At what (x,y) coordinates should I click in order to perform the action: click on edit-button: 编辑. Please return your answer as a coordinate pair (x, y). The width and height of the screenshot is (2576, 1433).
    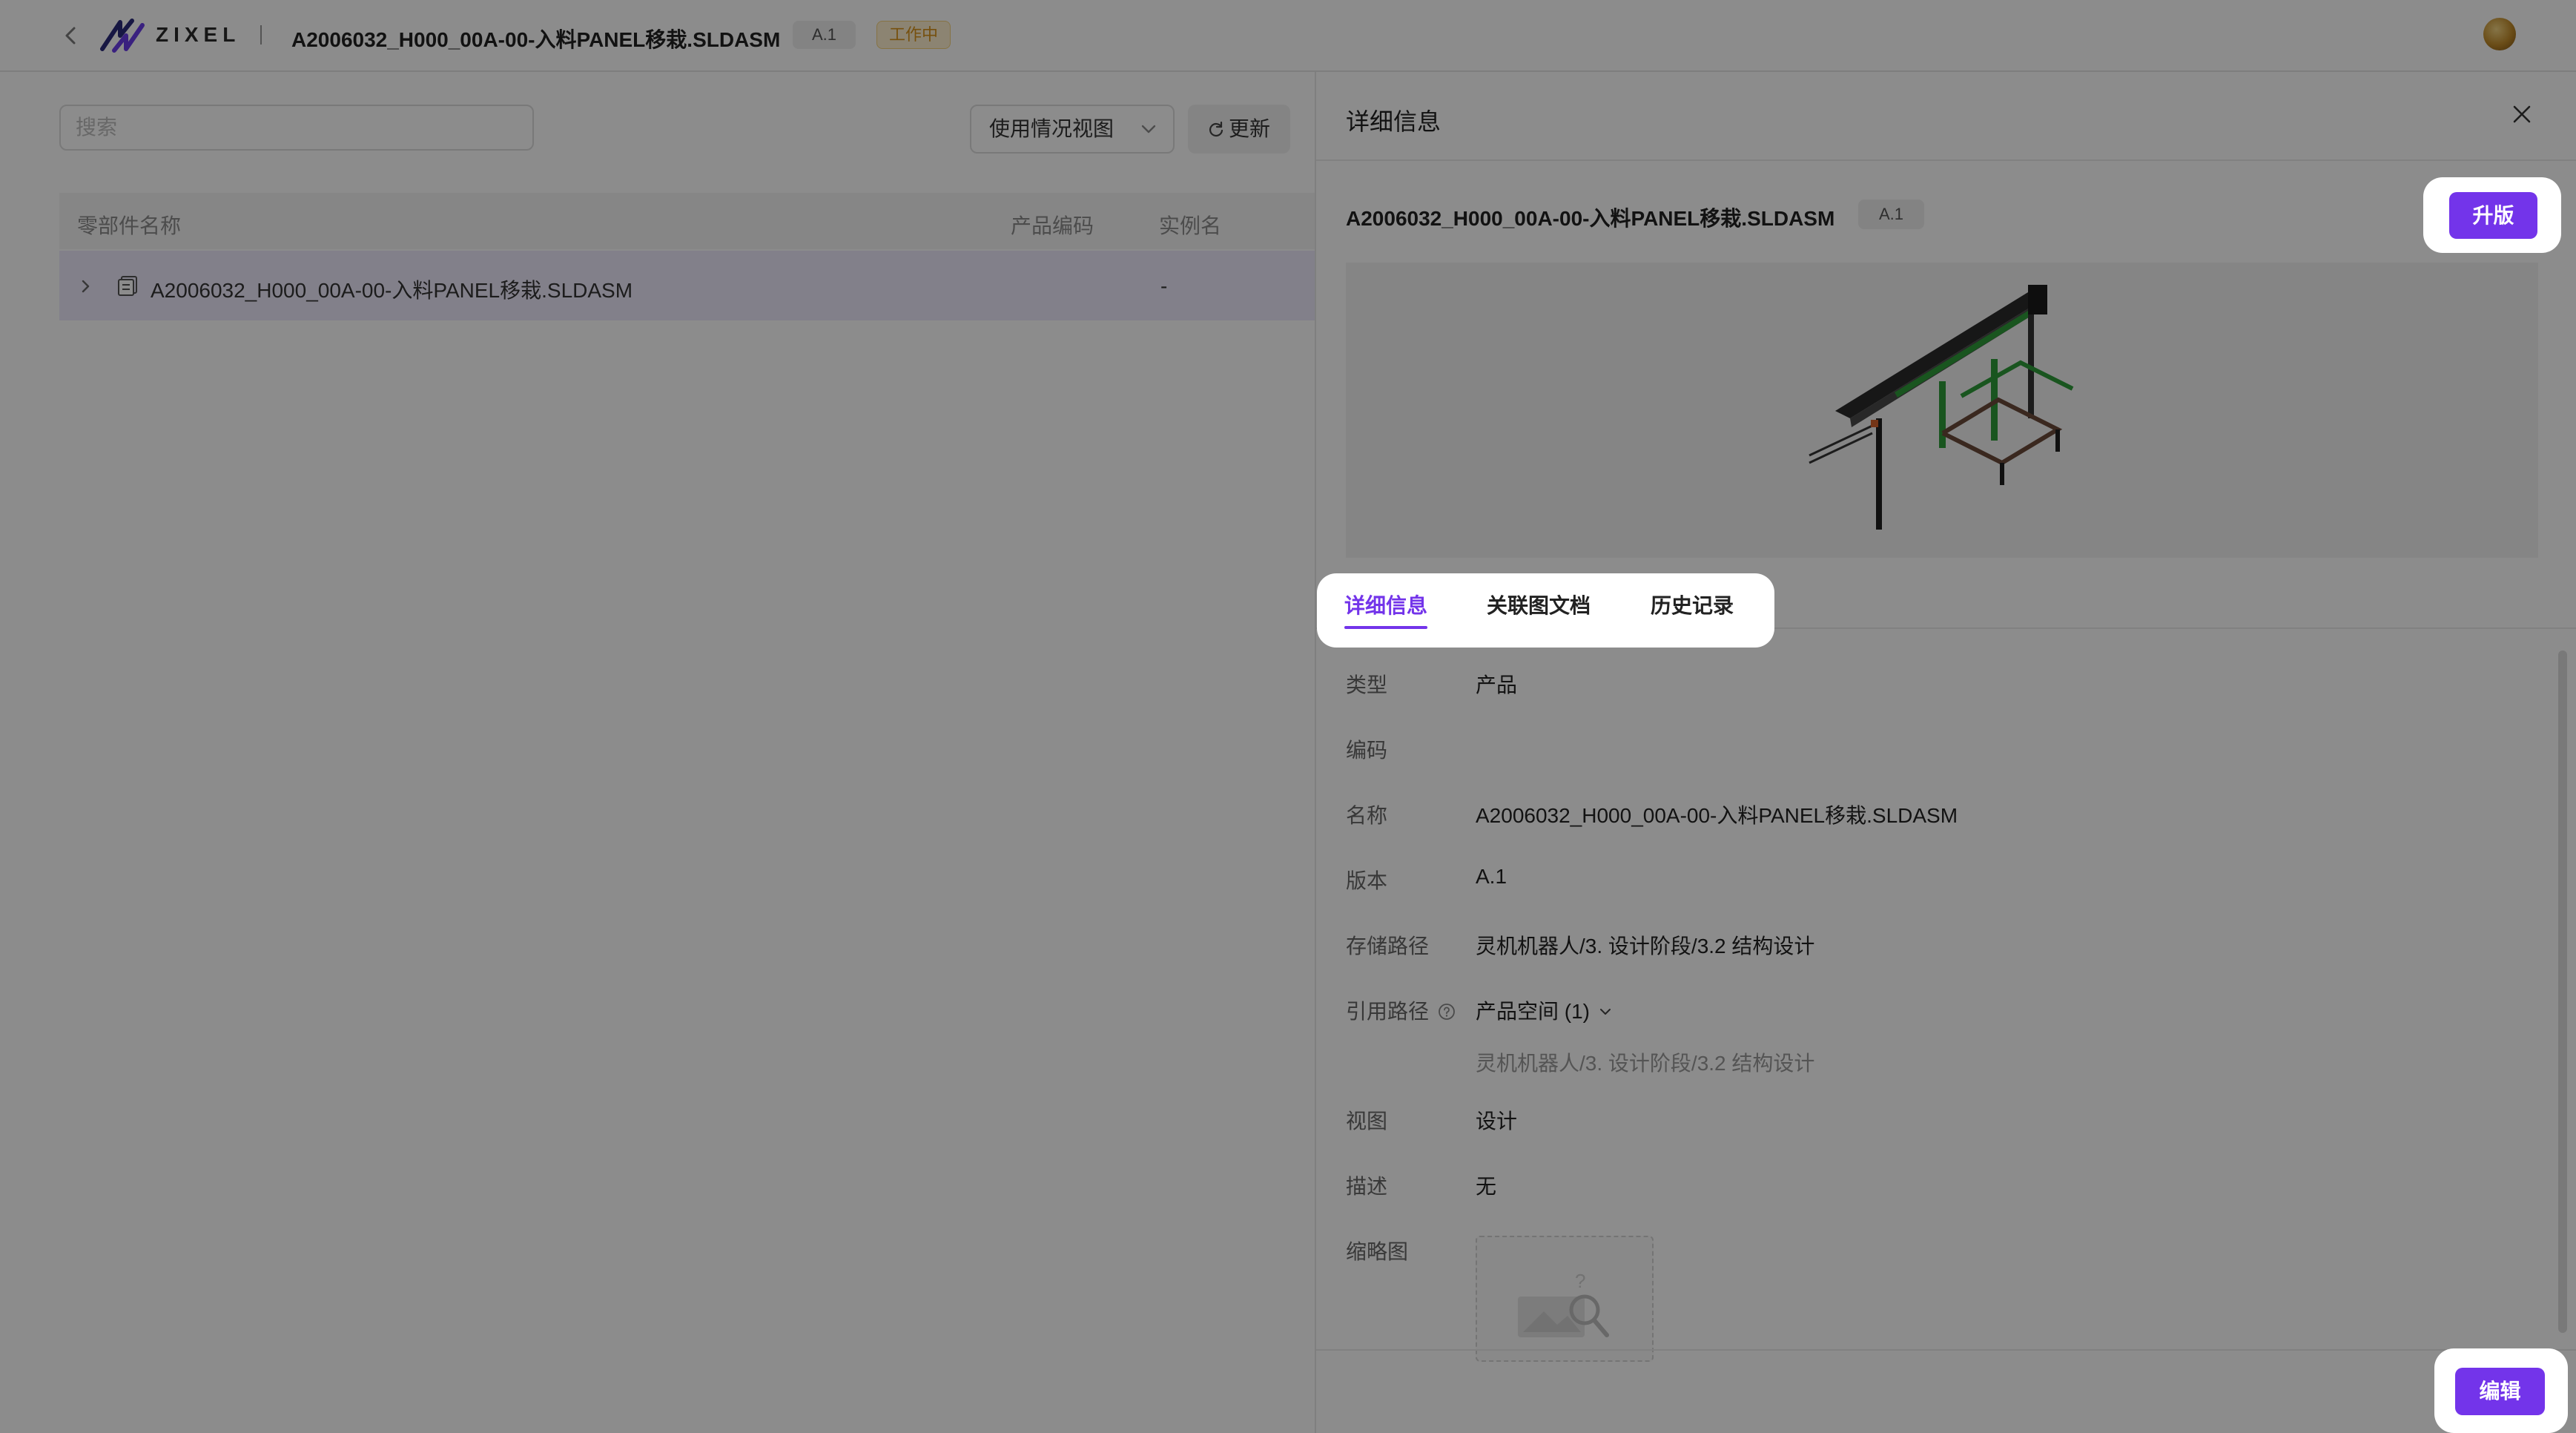
    Looking at the image, I should click on (2500, 1391).